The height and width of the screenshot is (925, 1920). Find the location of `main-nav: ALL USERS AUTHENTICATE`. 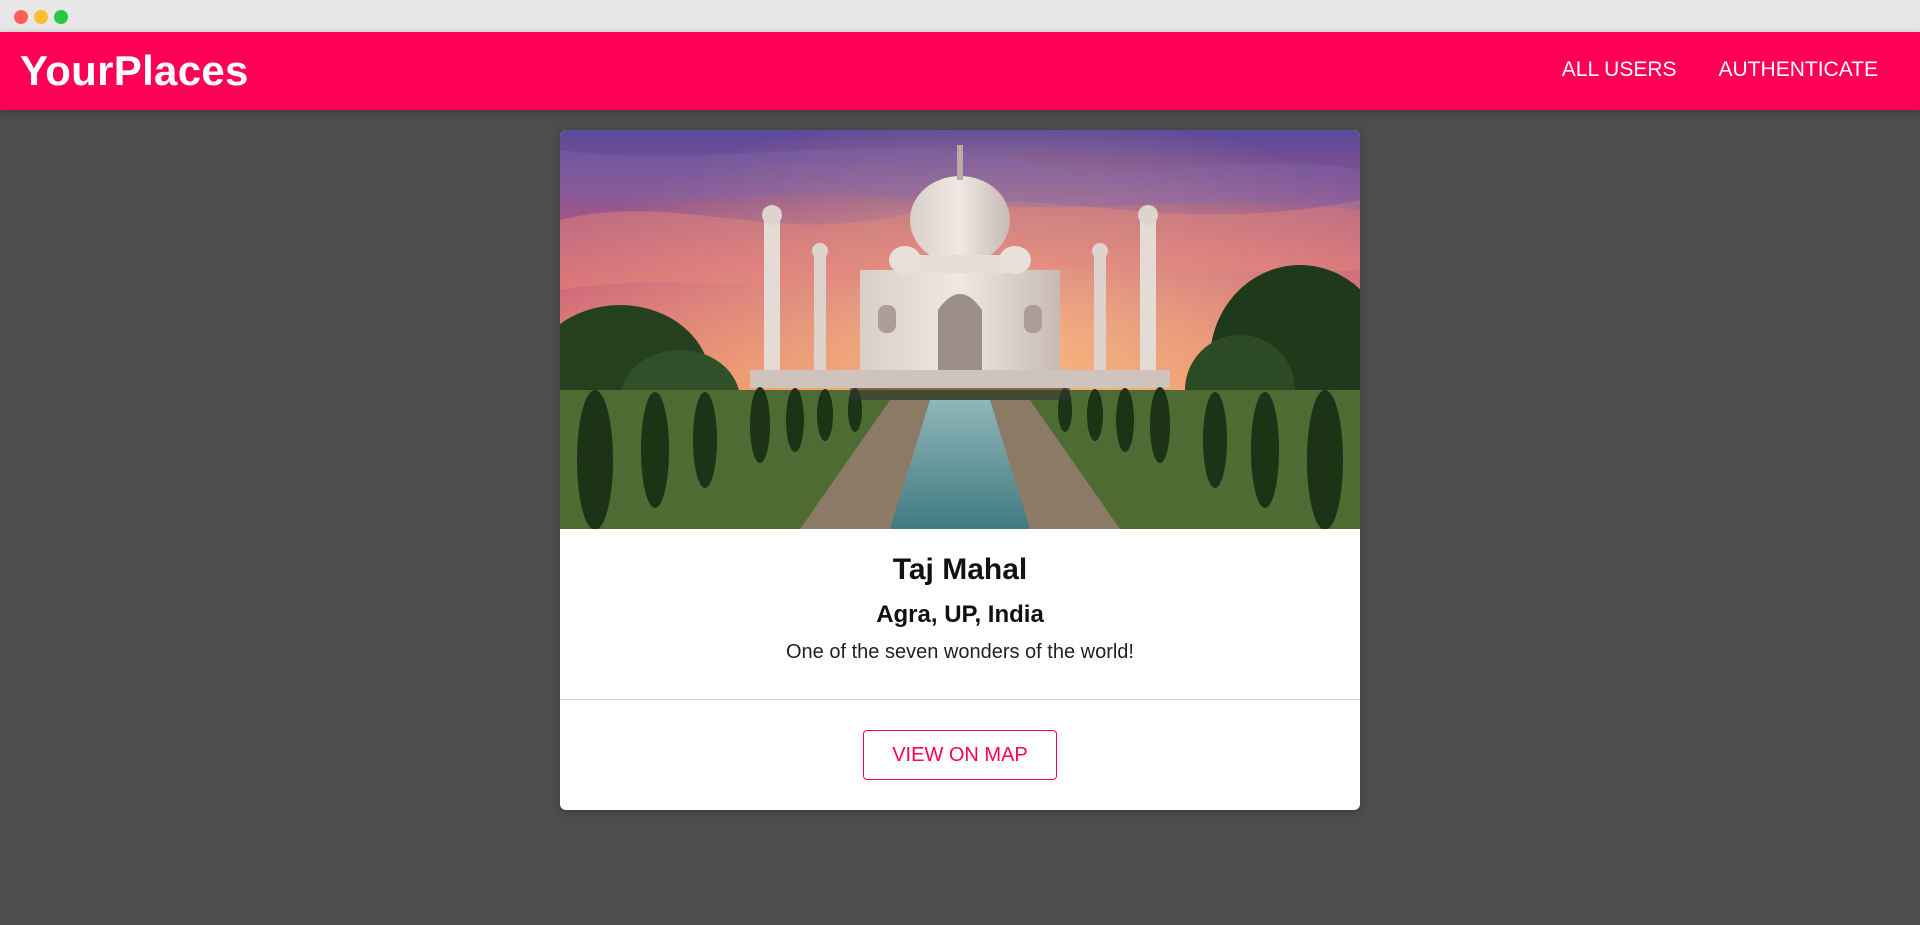

main-nav: ALL USERS AUTHENTICATE is located at coordinates (1720, 69).